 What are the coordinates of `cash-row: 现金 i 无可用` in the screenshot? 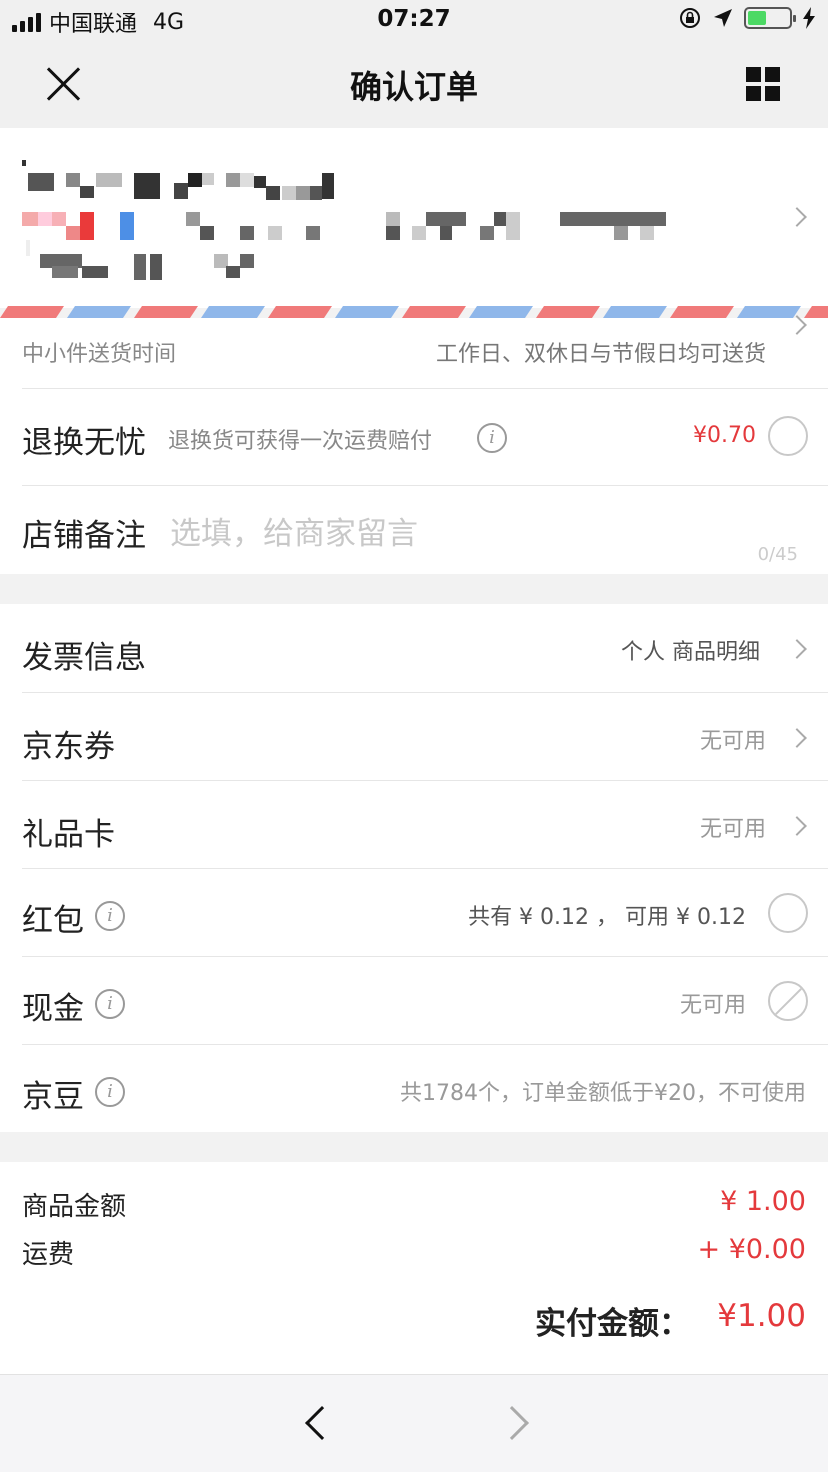 It's located at (414, 1000).